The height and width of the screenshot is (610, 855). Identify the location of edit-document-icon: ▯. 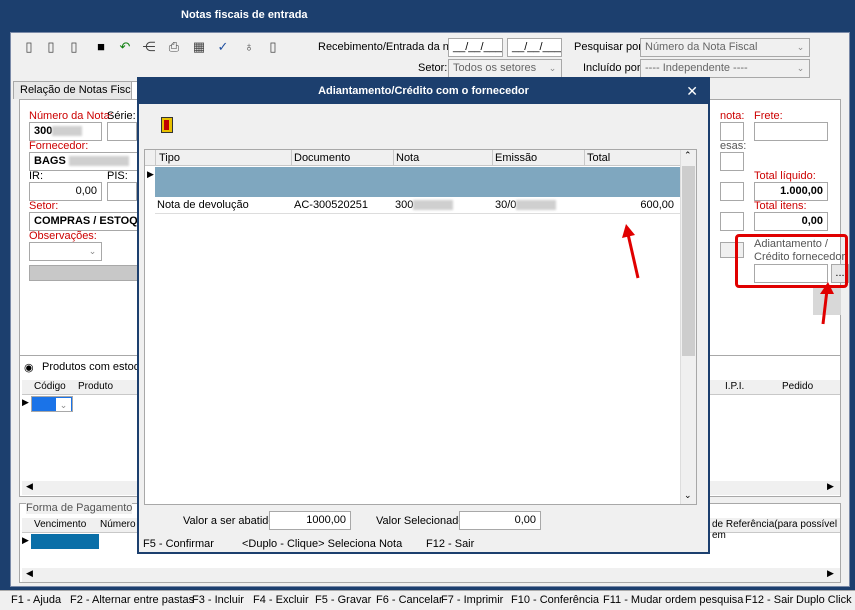
(51, 47).